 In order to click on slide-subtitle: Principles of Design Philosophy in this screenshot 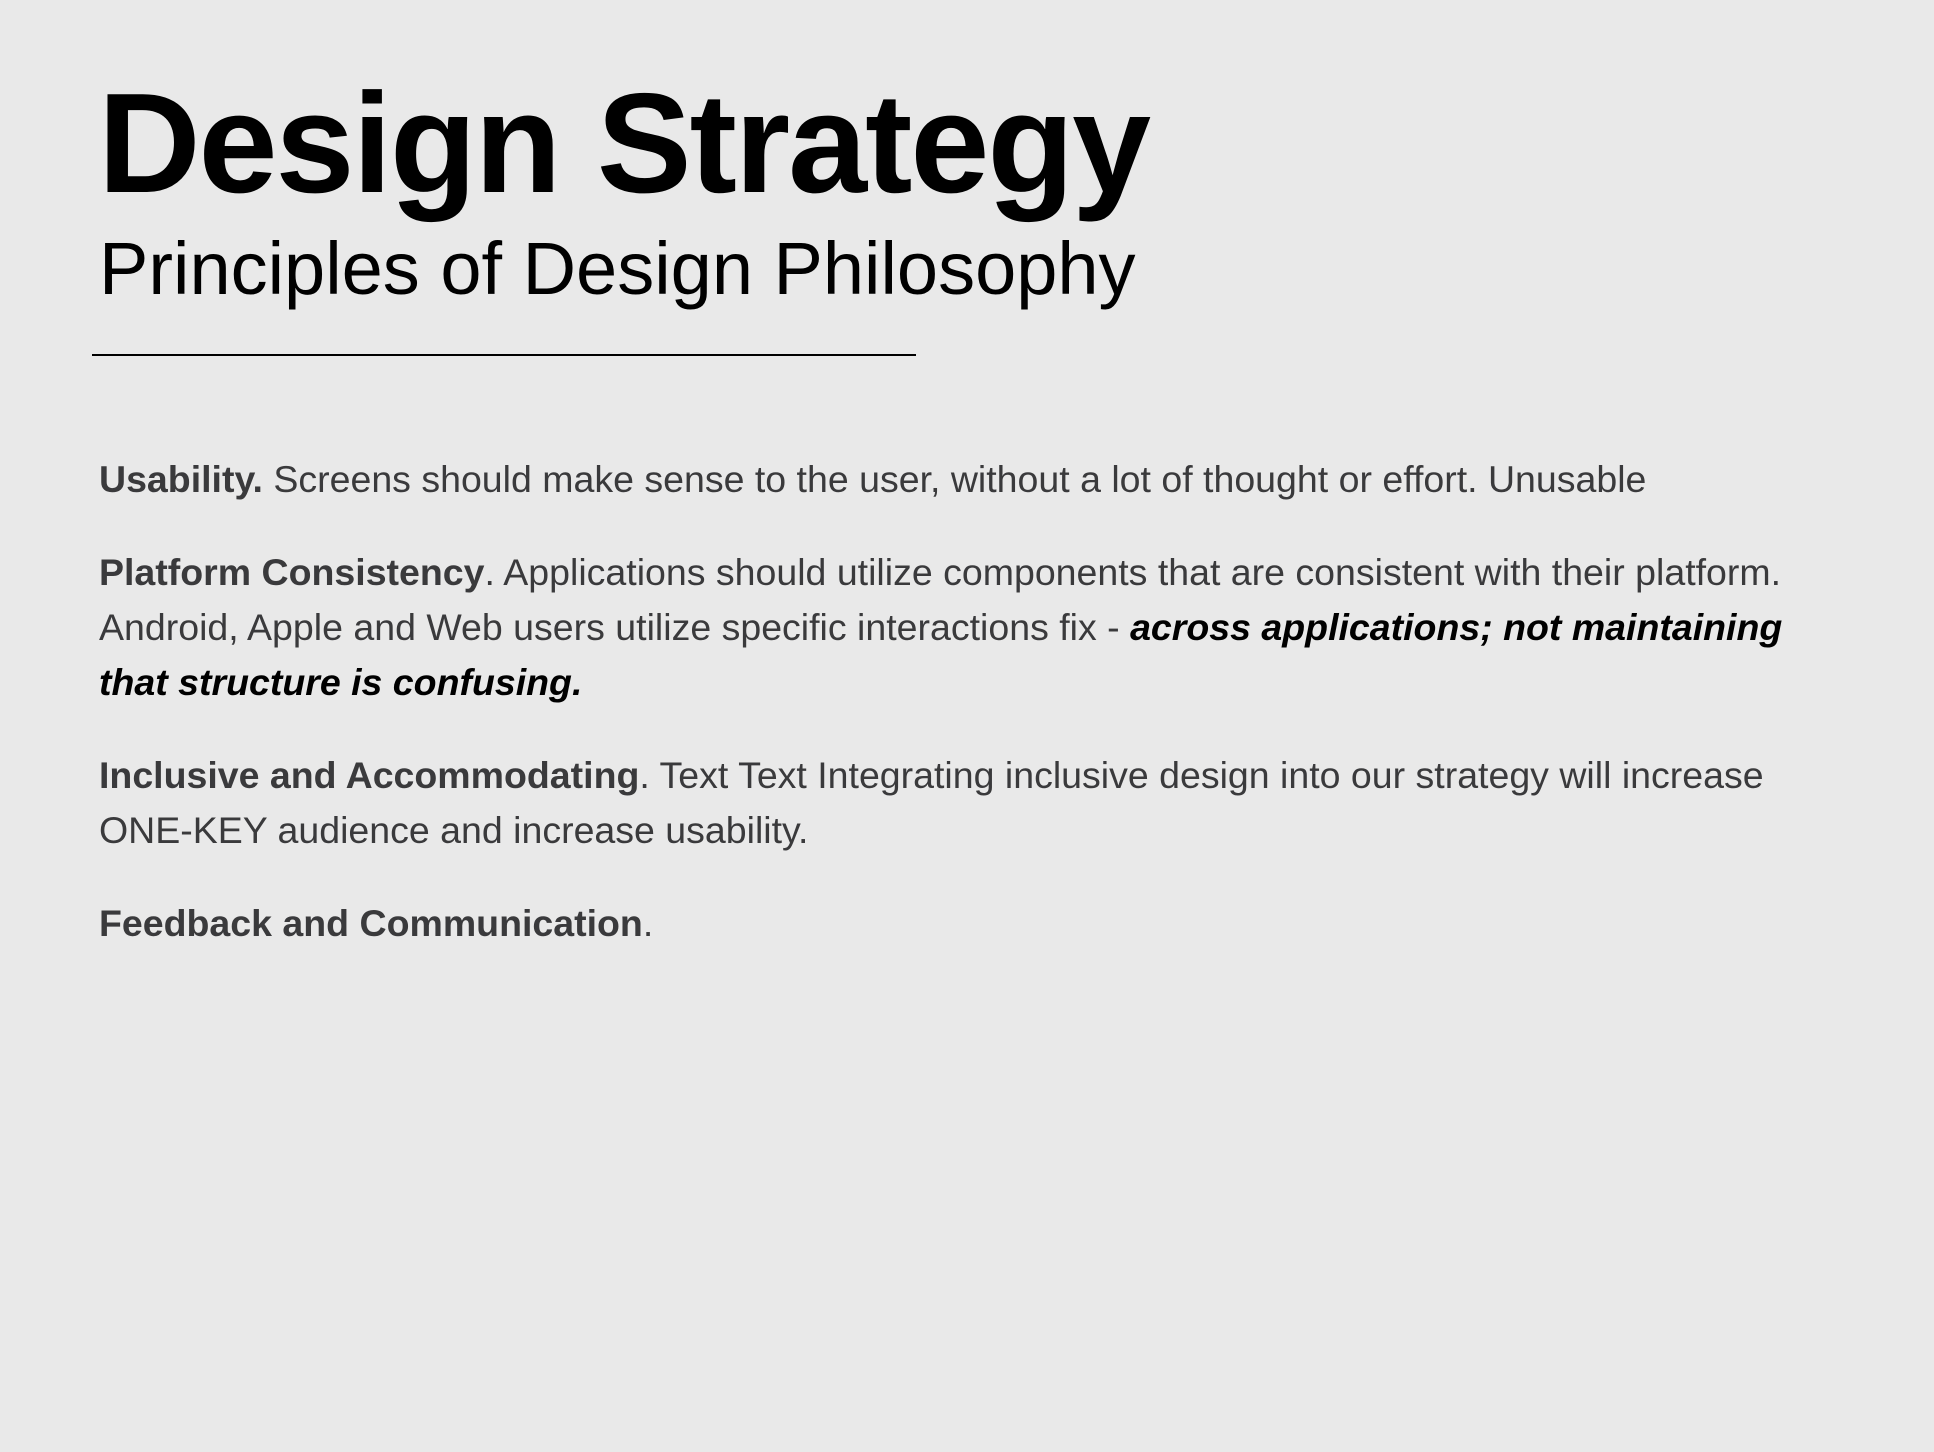, I will do `click(617, 268)`.